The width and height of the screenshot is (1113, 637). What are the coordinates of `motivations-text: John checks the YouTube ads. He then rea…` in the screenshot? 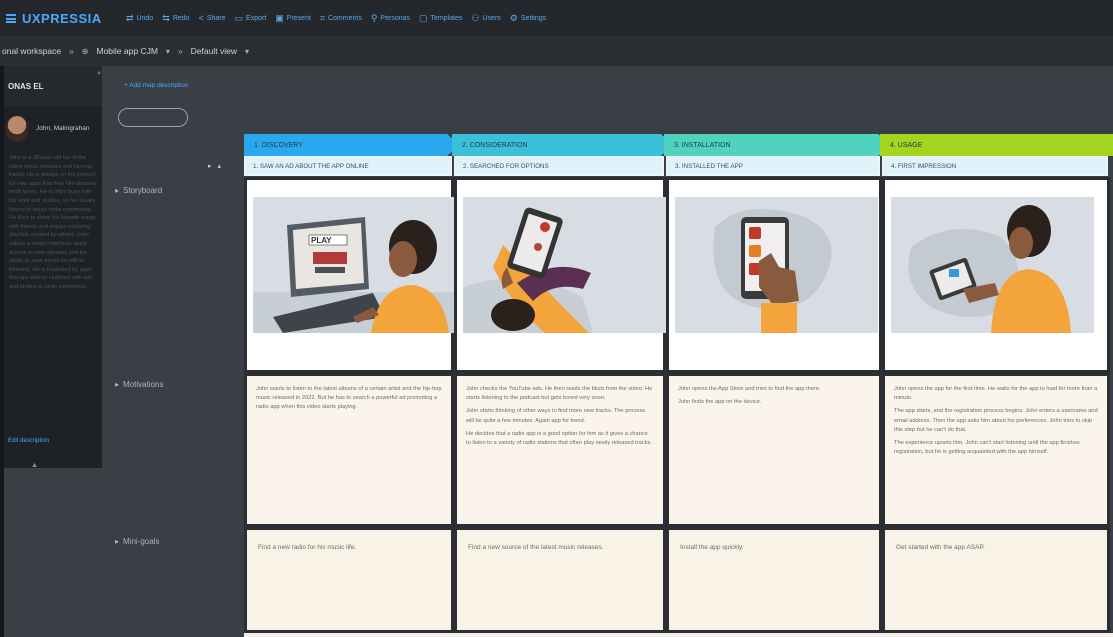 It's located at (559, 416).